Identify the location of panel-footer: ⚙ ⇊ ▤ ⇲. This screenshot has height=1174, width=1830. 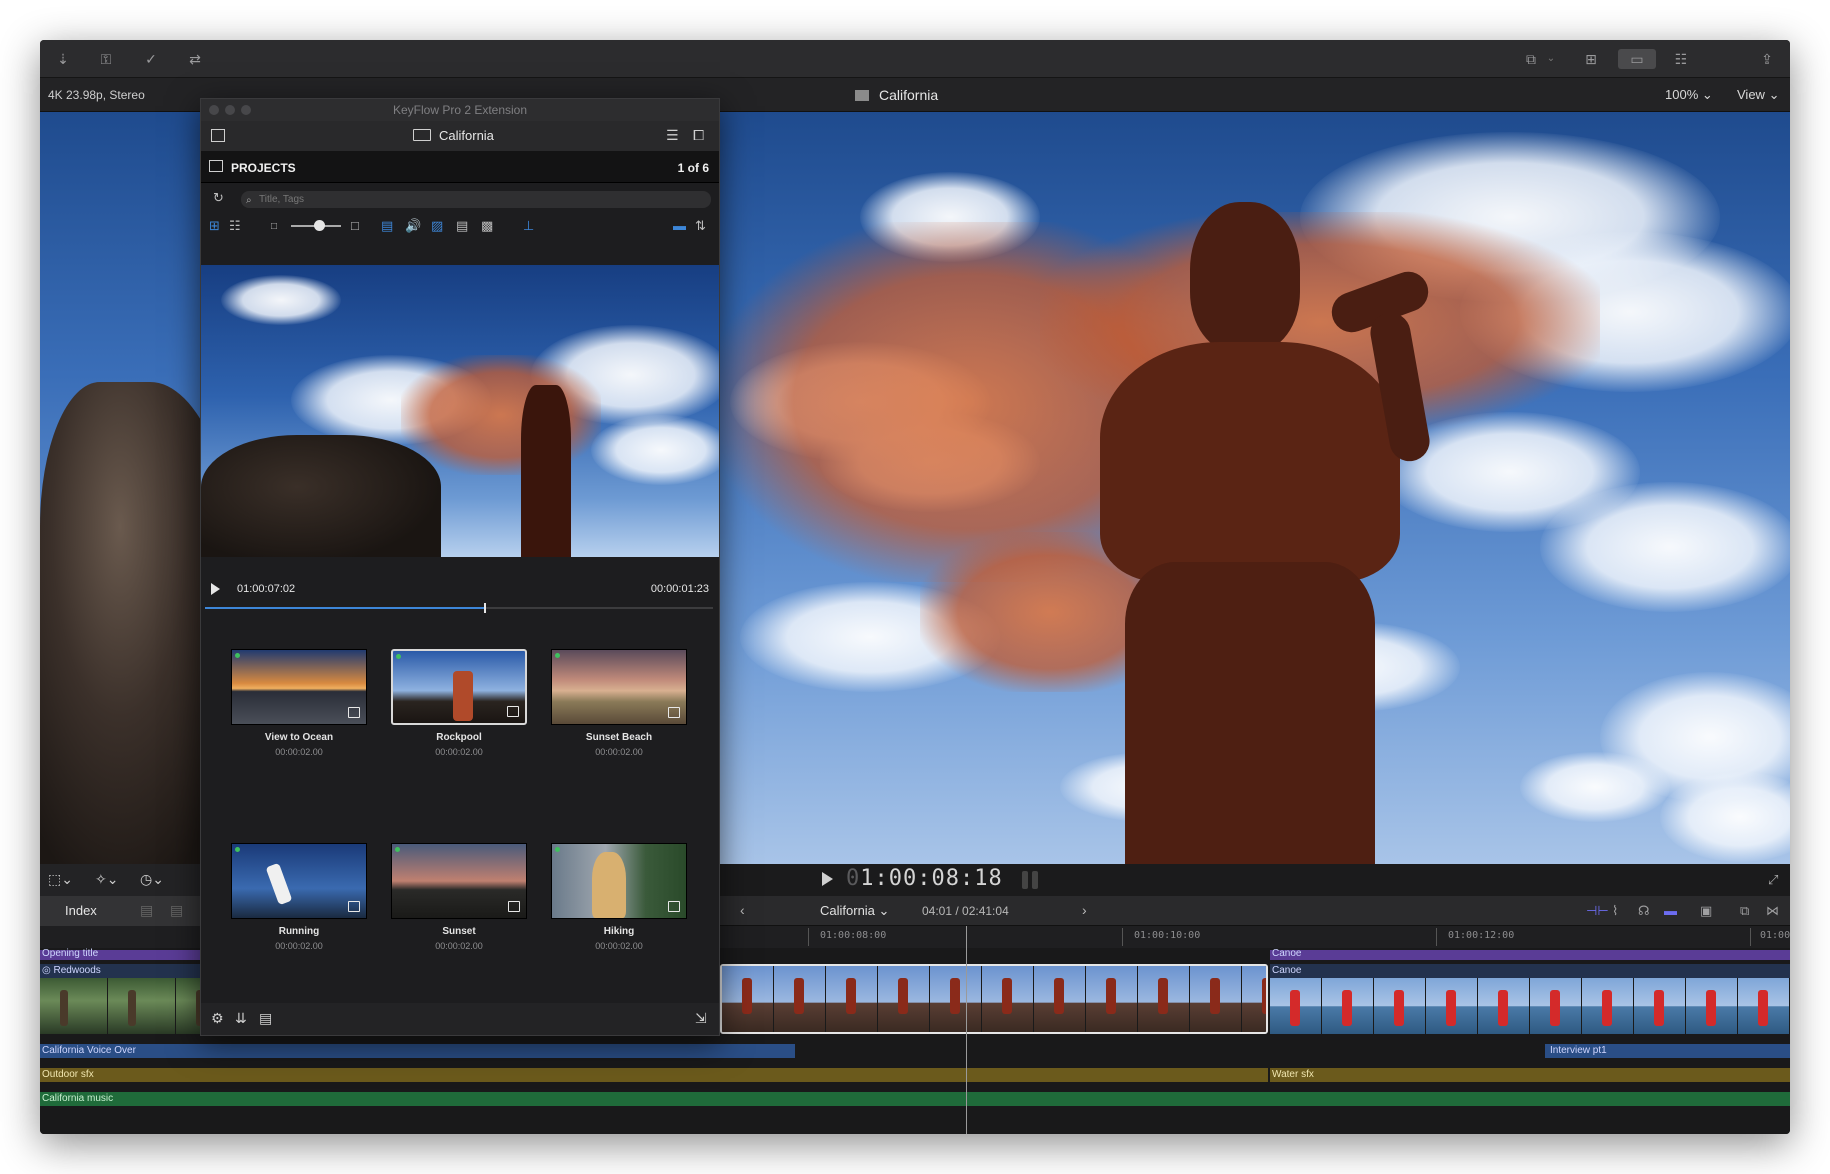
(460, 1019).